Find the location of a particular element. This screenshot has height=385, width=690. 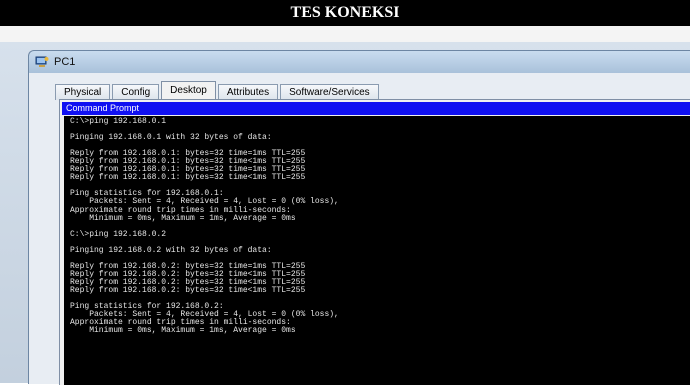

tab-attributes: Attributes is located at coordinates (248, 92).